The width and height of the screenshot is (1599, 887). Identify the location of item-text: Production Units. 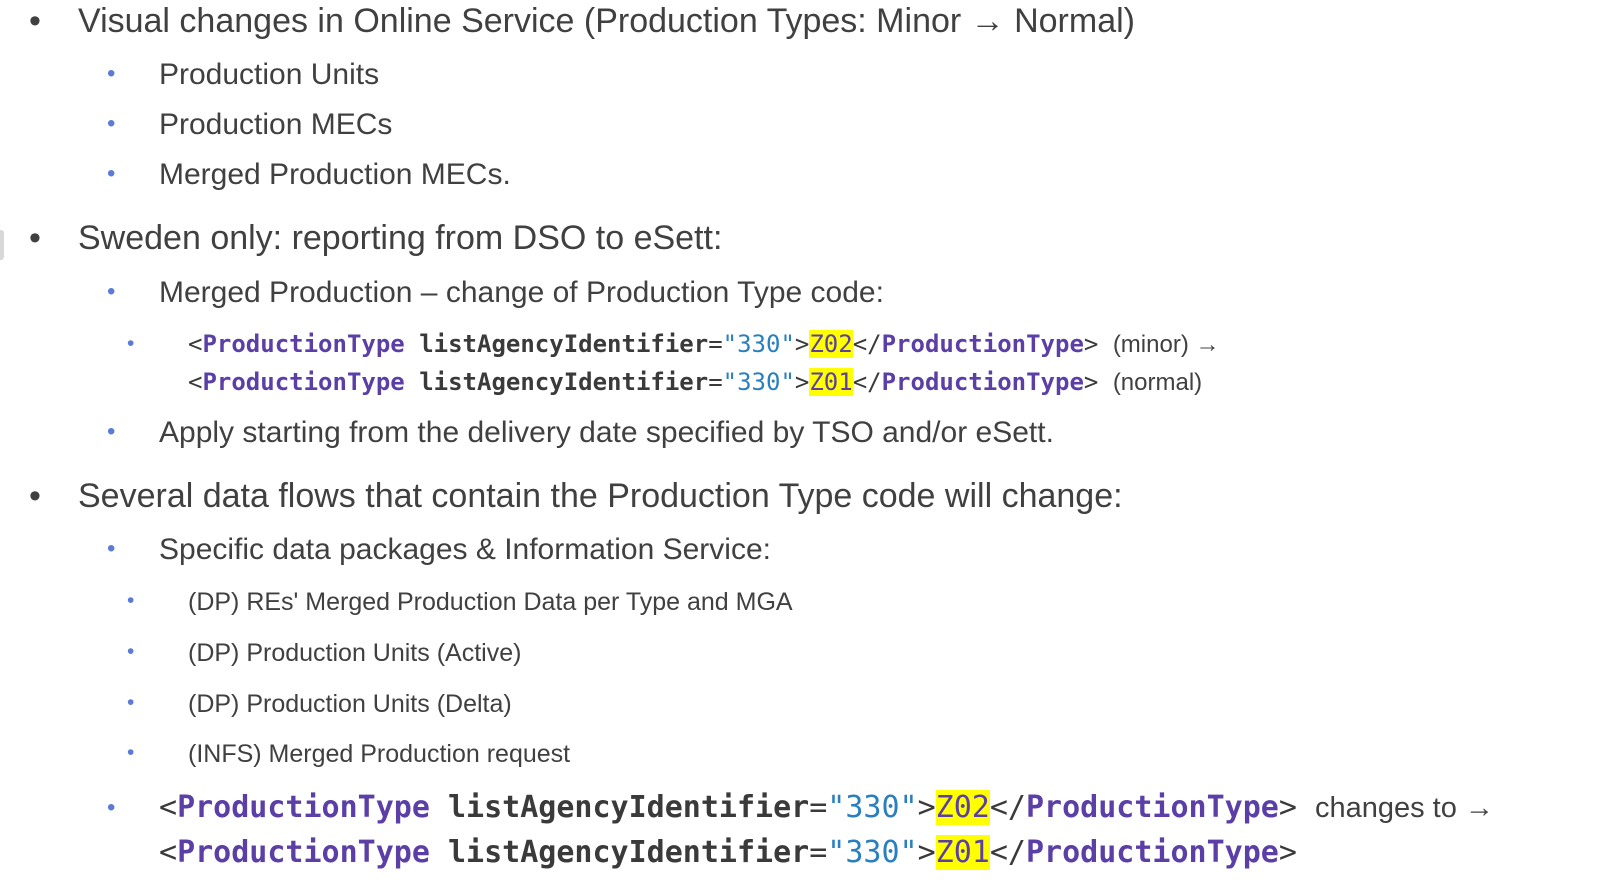
(269, 74).